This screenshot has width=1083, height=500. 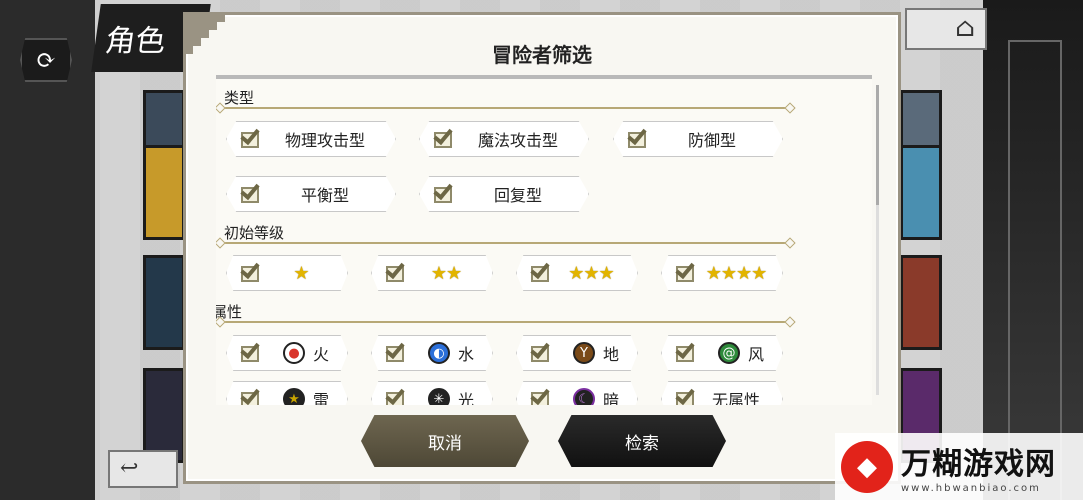 I want to click on filter-option-dark: ☾ 暗, so click(x=577, y=393).